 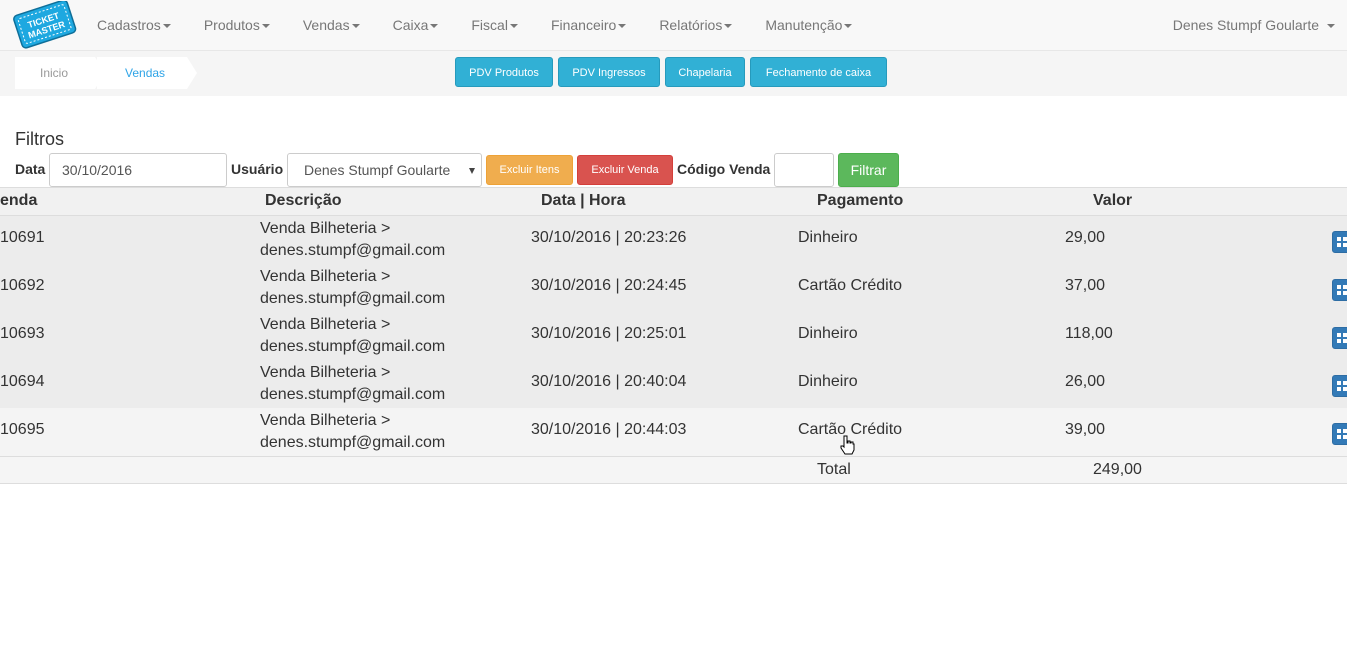 What do you see at coordinates (45, 25) in the screenshot?
I see `ticket-master-logo: TICKET MASTER` at bounding box center [45, 25].